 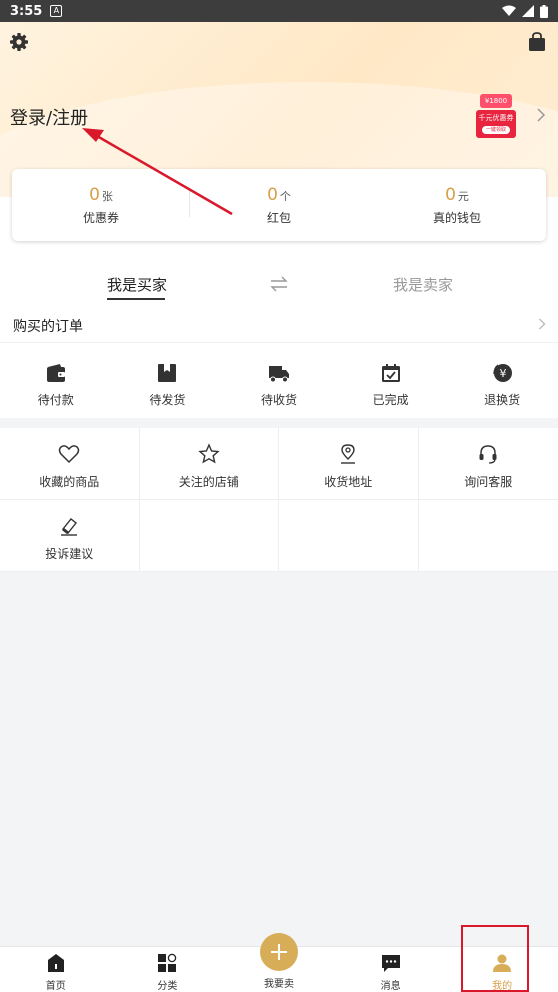 I want to click on nav-label: 首页, so click(x=55, y=986).